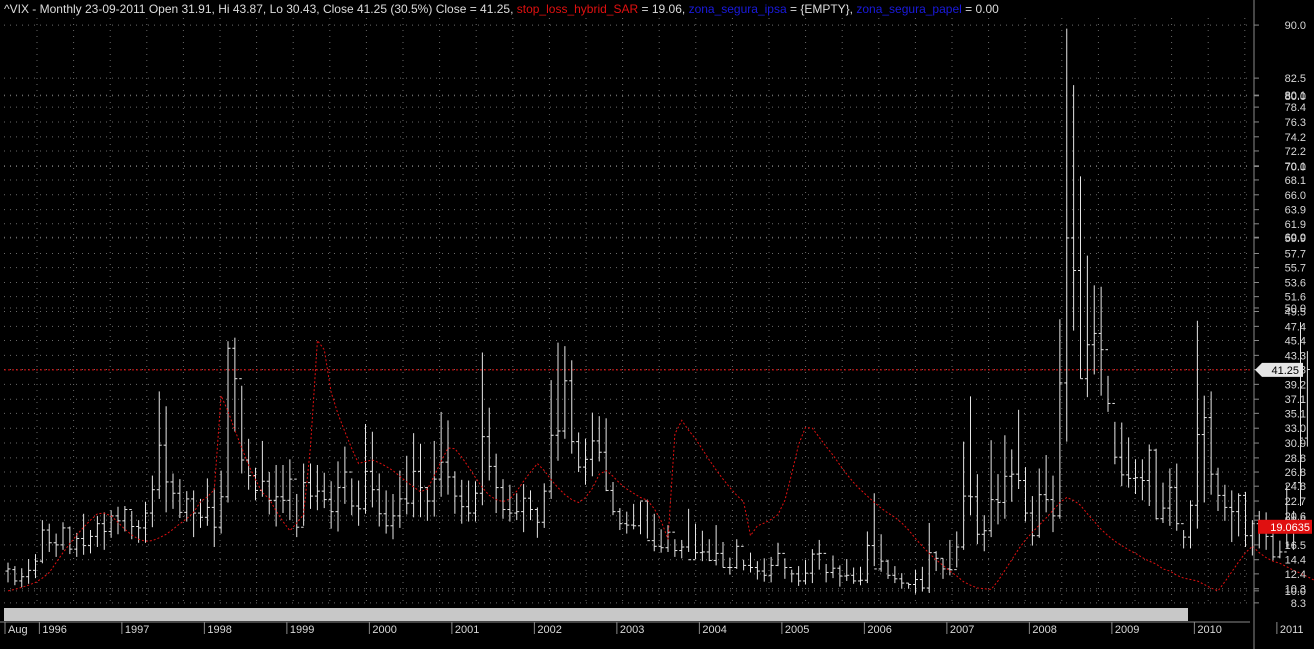 This screenshot has height=649, width=1314. Describe the element at coordinates (1298, 604) in the screenshot. I see `y-tick-label: 8.3` at that location.